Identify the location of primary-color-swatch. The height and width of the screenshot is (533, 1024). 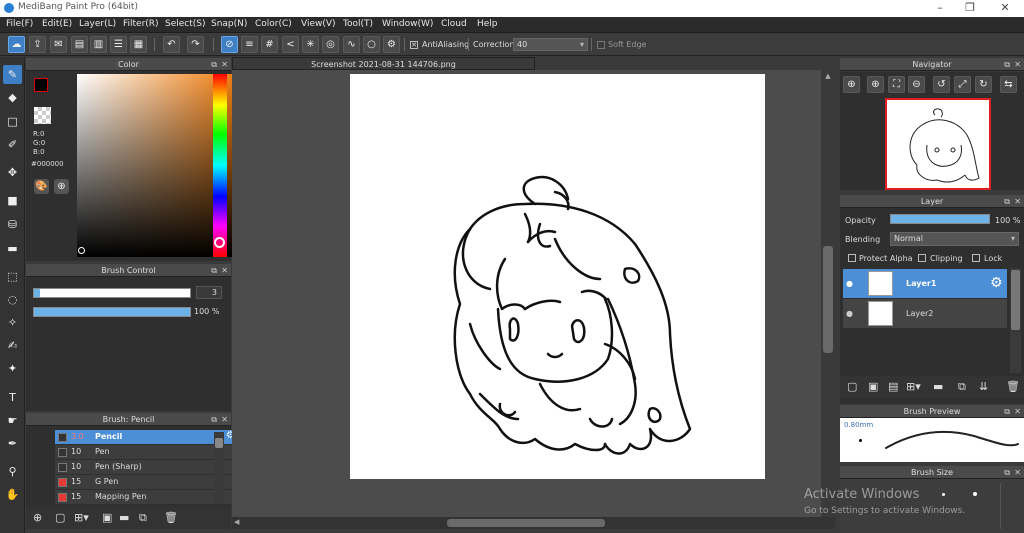
(41, 85).